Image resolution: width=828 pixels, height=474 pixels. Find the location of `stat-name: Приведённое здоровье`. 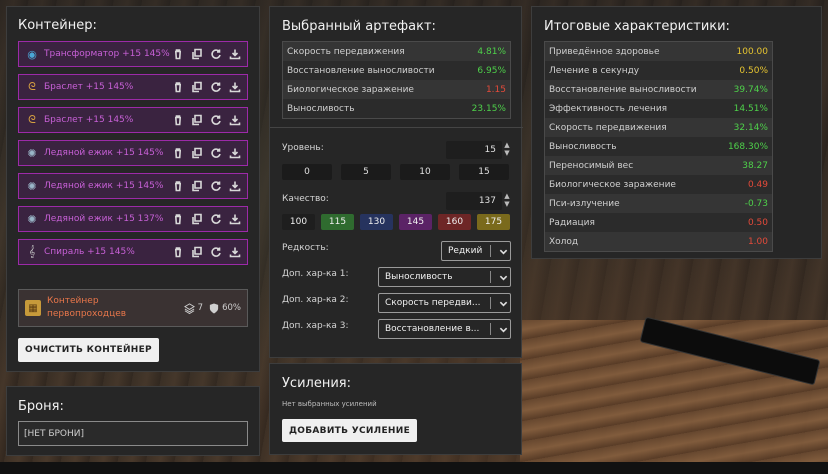

stat-name: Приведённое здоровье is located at coordinates (604, 51).